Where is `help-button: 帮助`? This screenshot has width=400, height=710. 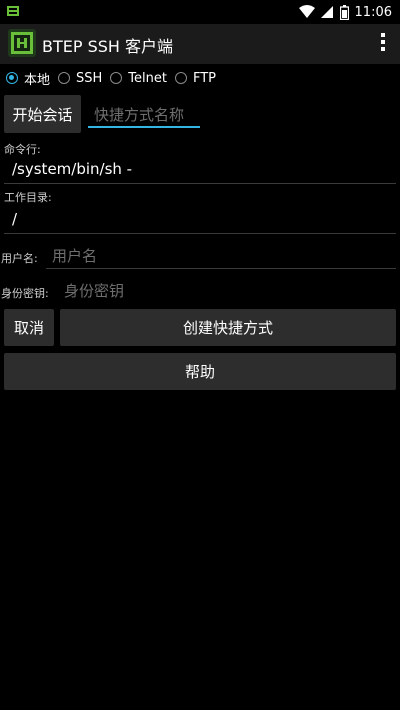
help-button: 帮助 is located at coordinates (200, 371).